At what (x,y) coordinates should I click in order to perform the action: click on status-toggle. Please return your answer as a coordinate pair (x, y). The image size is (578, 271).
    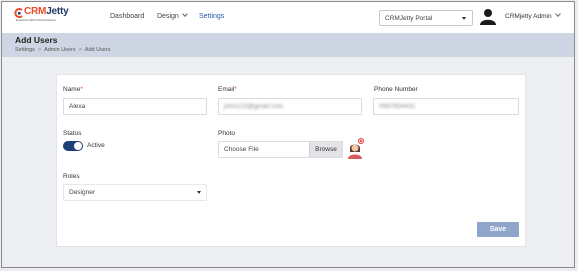
    Looking at the image, I should click on (73, 146).